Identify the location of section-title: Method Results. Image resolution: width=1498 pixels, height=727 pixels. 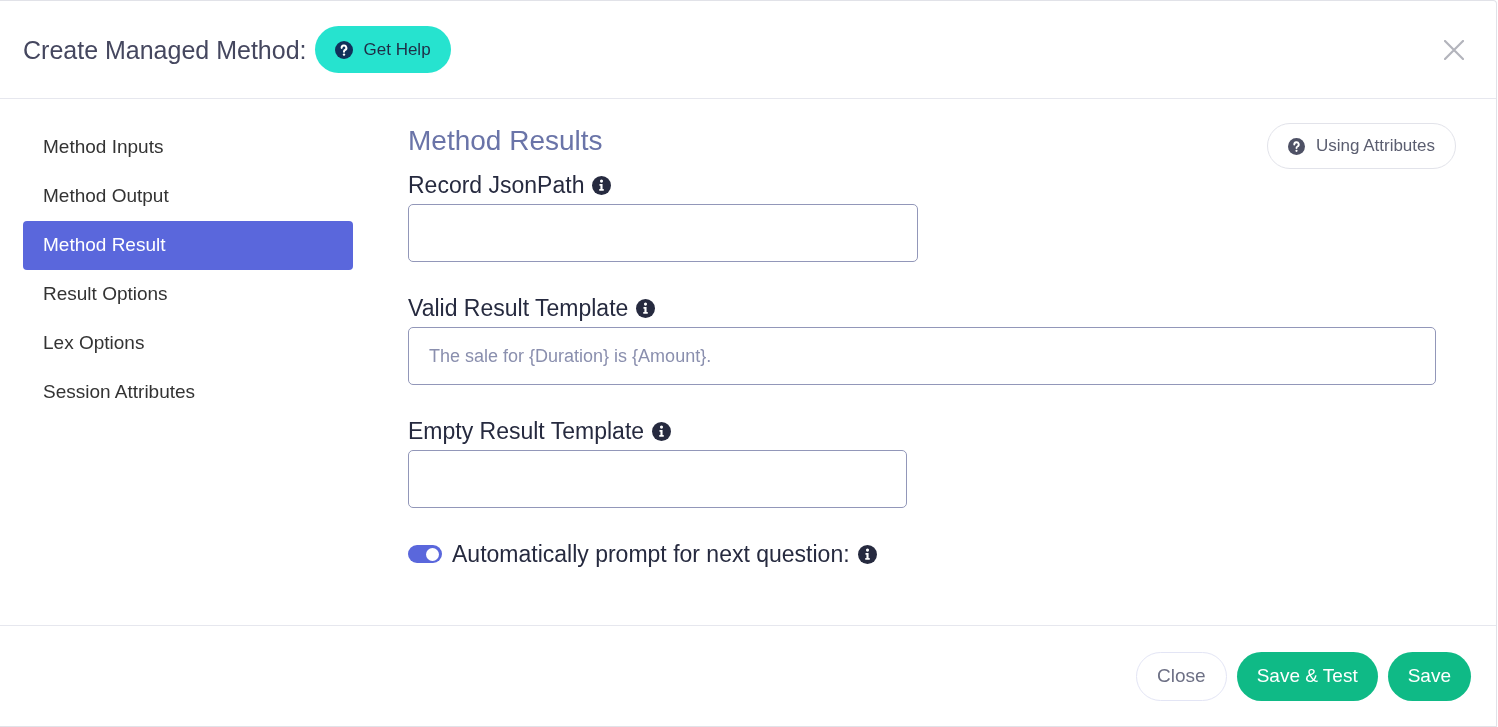
(505, 141).